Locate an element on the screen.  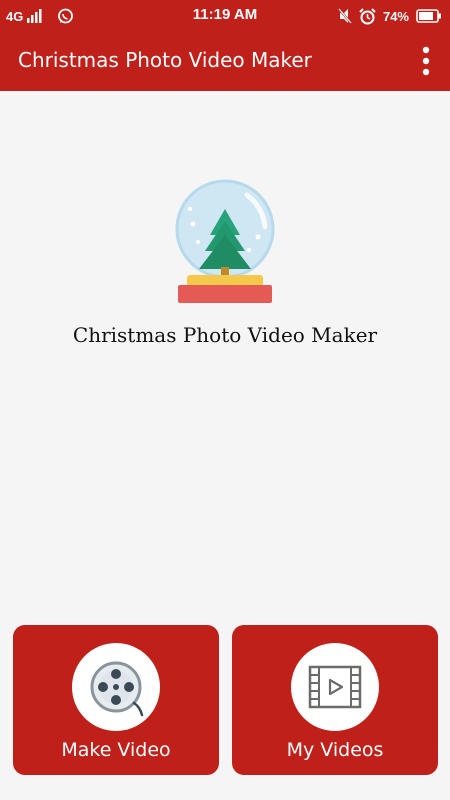
my-videos-label: My Videos is located at coordinates (335, 750).